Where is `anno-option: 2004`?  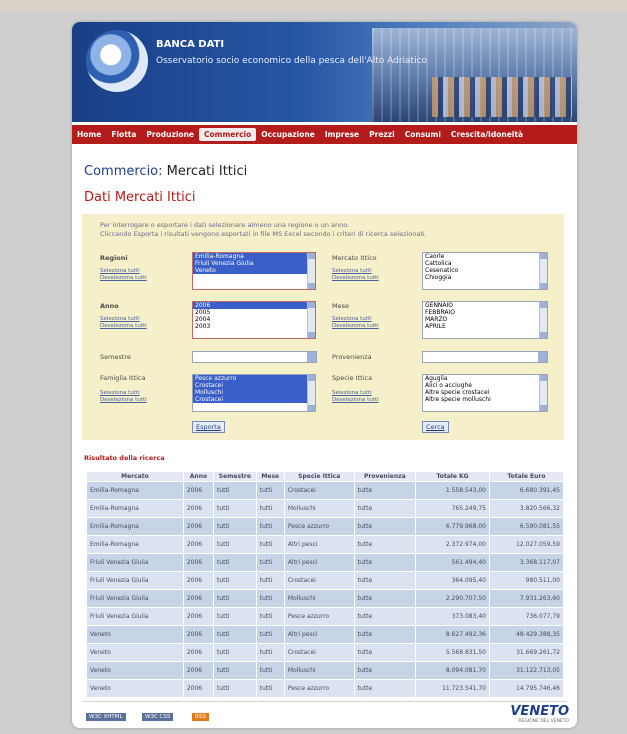 anno-option: 2004 is located at coordinates (254, 319).